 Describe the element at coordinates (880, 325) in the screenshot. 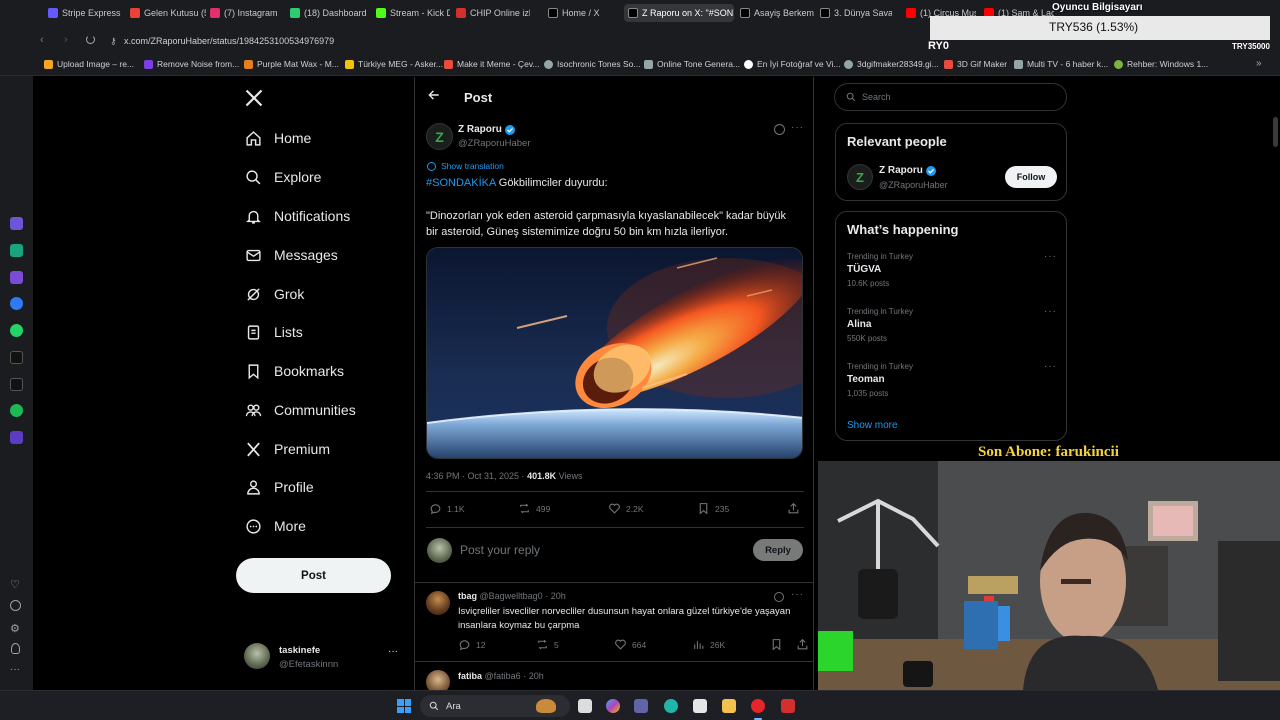

I see `trend-item: Trending in Turkey Alina 550K posts` at that location.